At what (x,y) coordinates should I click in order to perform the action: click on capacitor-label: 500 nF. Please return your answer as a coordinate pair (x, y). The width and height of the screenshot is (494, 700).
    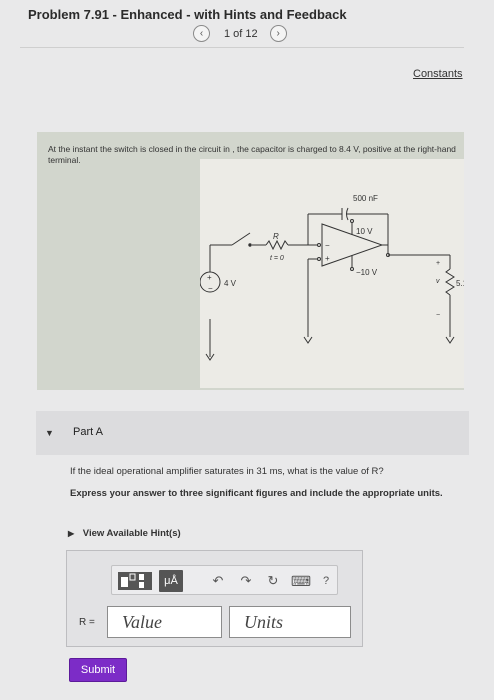
    Looking at the image, I should click on (365, 198).